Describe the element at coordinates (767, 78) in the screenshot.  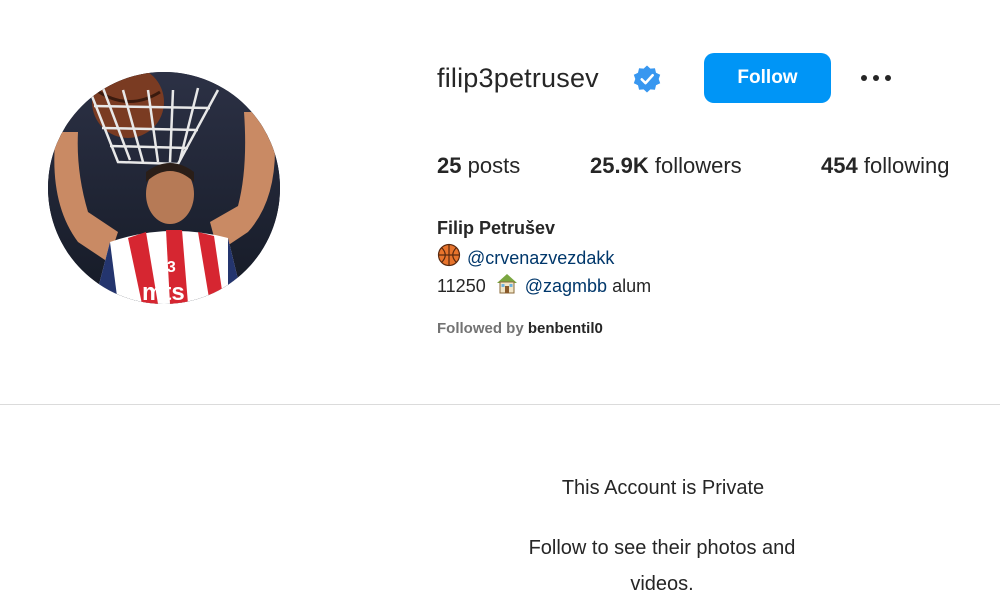
I see `follow-button: Follow` at that location.